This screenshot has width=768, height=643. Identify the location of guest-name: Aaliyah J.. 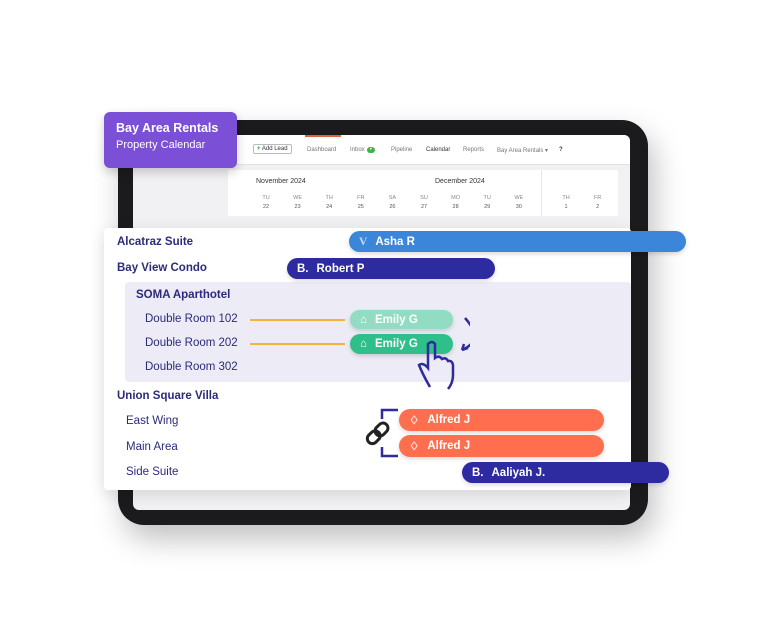
(518, 472).